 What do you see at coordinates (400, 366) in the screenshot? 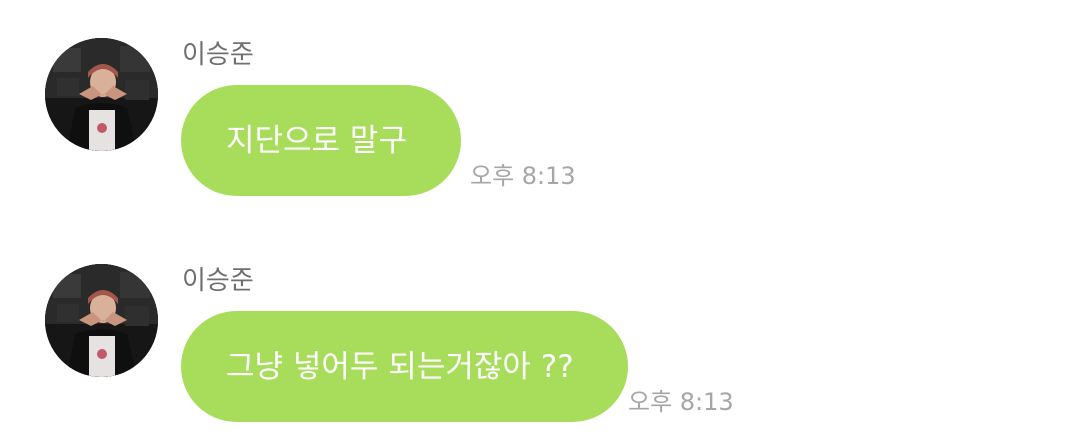
I see `message-text: 그냥 넣어두 되는거잖아 ??` at bounding box center [400, 366].